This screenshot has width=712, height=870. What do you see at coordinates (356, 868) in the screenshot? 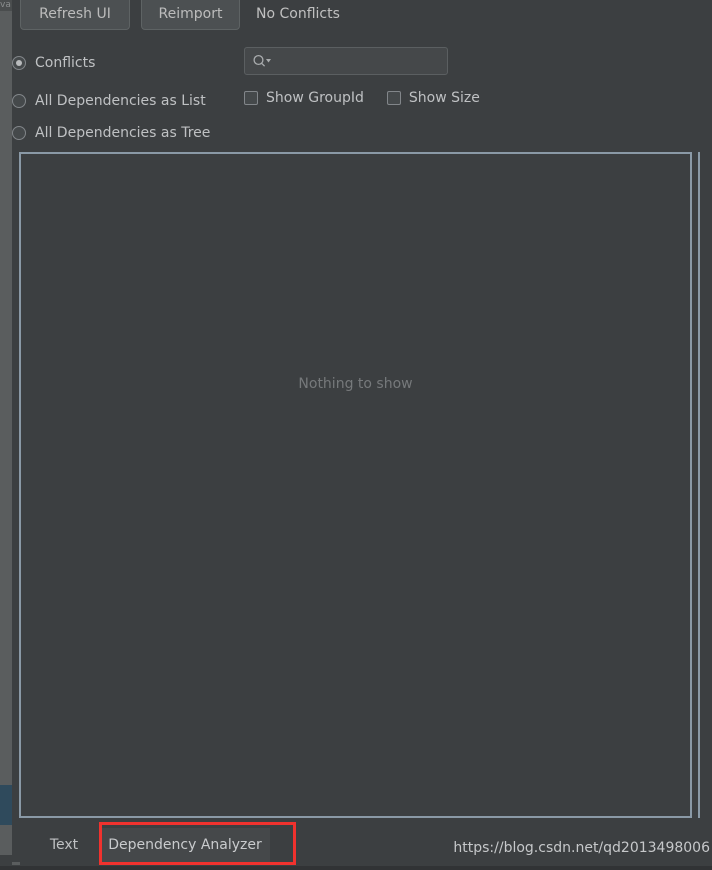
I see `window-bottom-edge` at bounding box center [356, 868].